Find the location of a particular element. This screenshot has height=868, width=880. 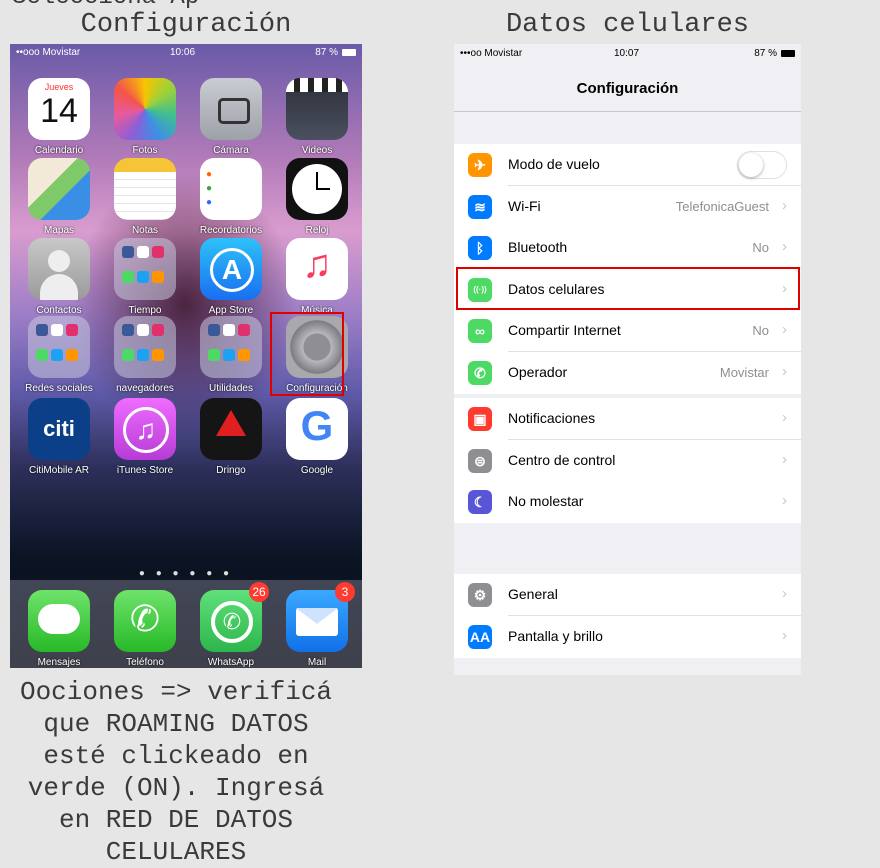

right-caption: Datos celulares is located at coordinates (627, 25).